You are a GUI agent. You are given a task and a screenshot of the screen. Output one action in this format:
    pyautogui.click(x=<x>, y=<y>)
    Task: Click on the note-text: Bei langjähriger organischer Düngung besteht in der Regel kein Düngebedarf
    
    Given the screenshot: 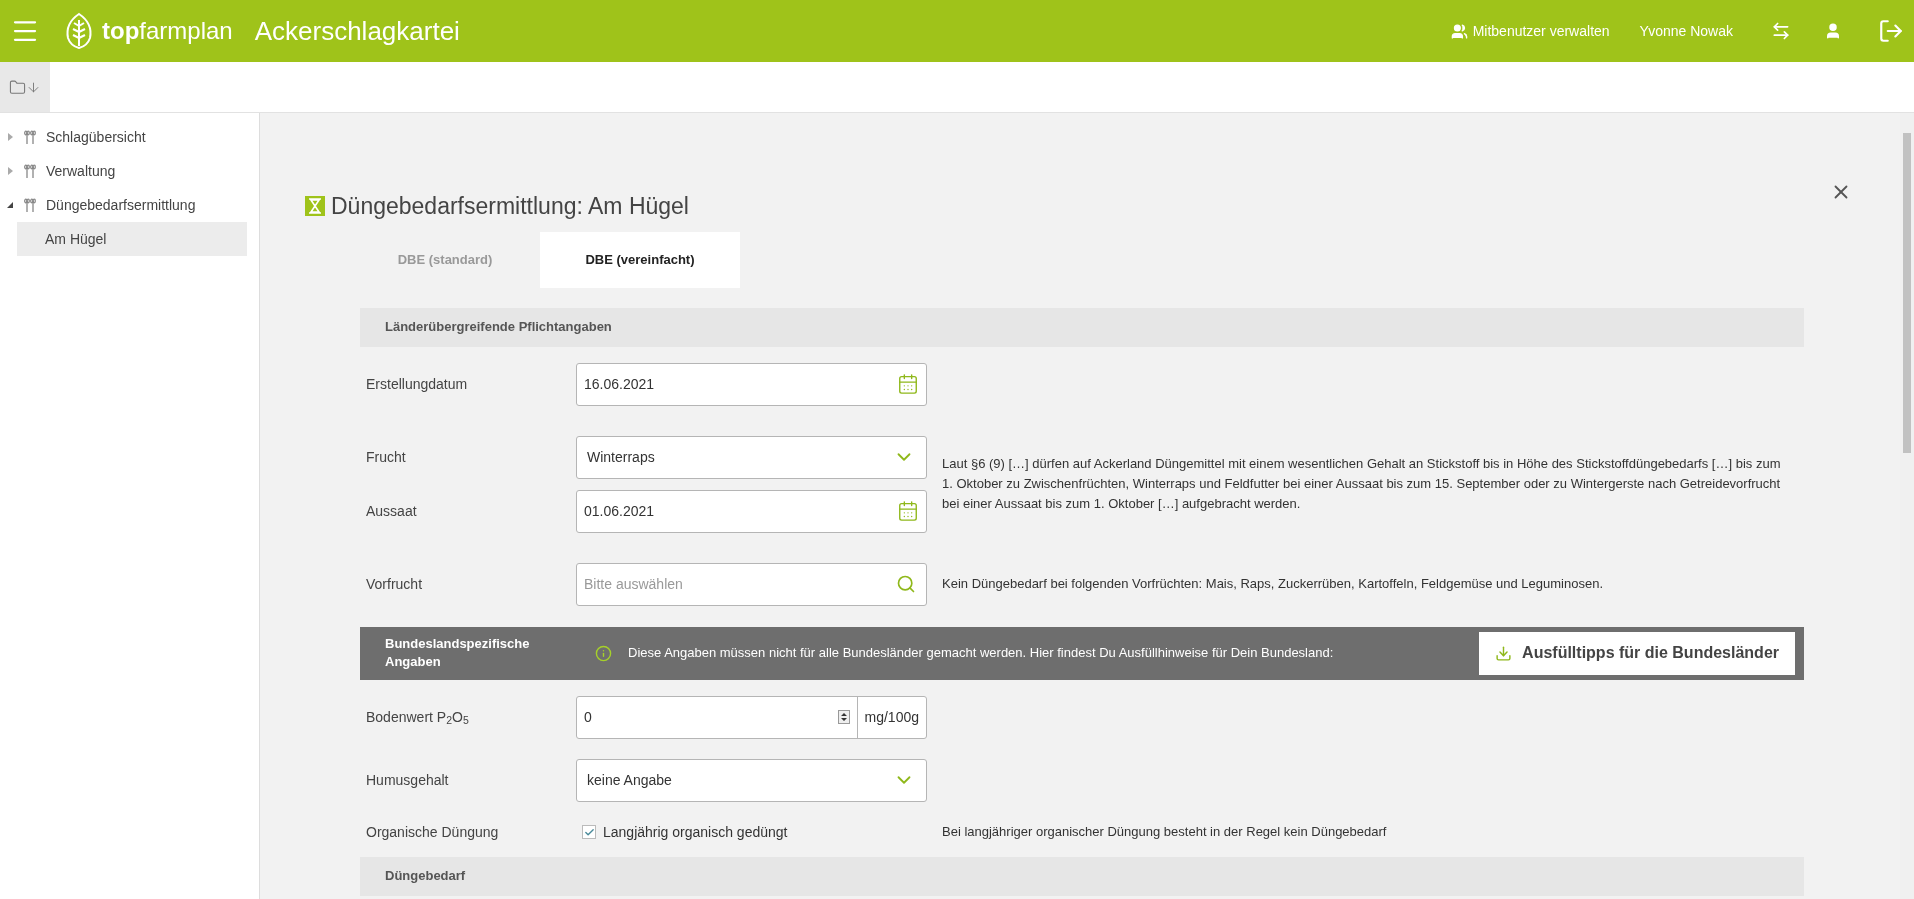 What is the action you would take?
    pyautogui.click(x=1164, y=832)
    